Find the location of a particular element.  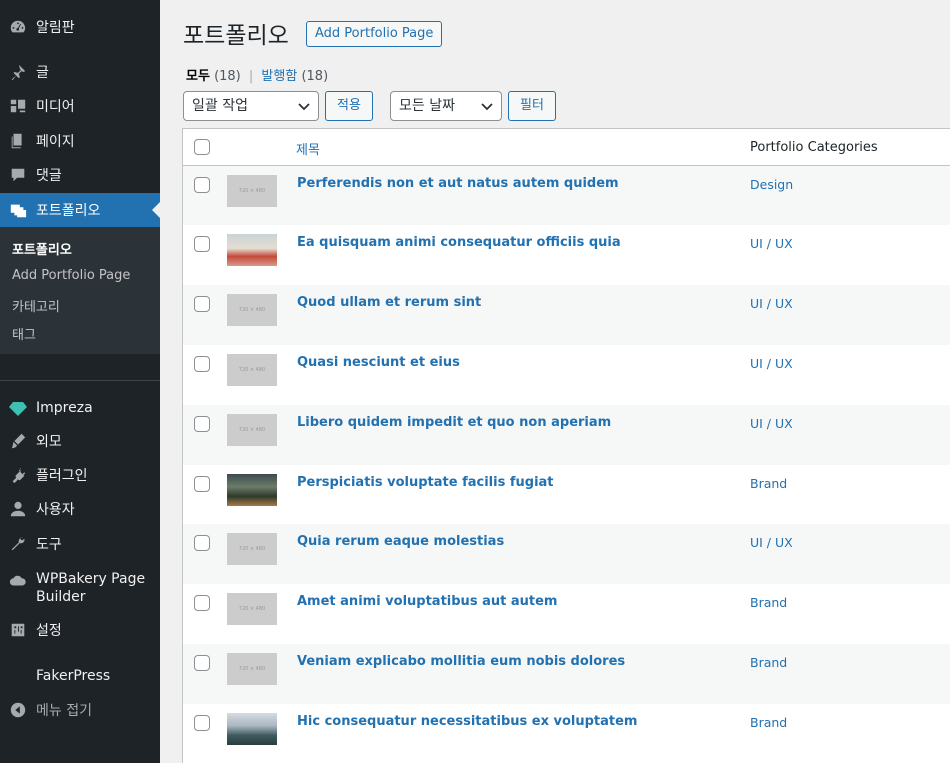

menu-appearance: 외모 is located at coordinates (80, 441).